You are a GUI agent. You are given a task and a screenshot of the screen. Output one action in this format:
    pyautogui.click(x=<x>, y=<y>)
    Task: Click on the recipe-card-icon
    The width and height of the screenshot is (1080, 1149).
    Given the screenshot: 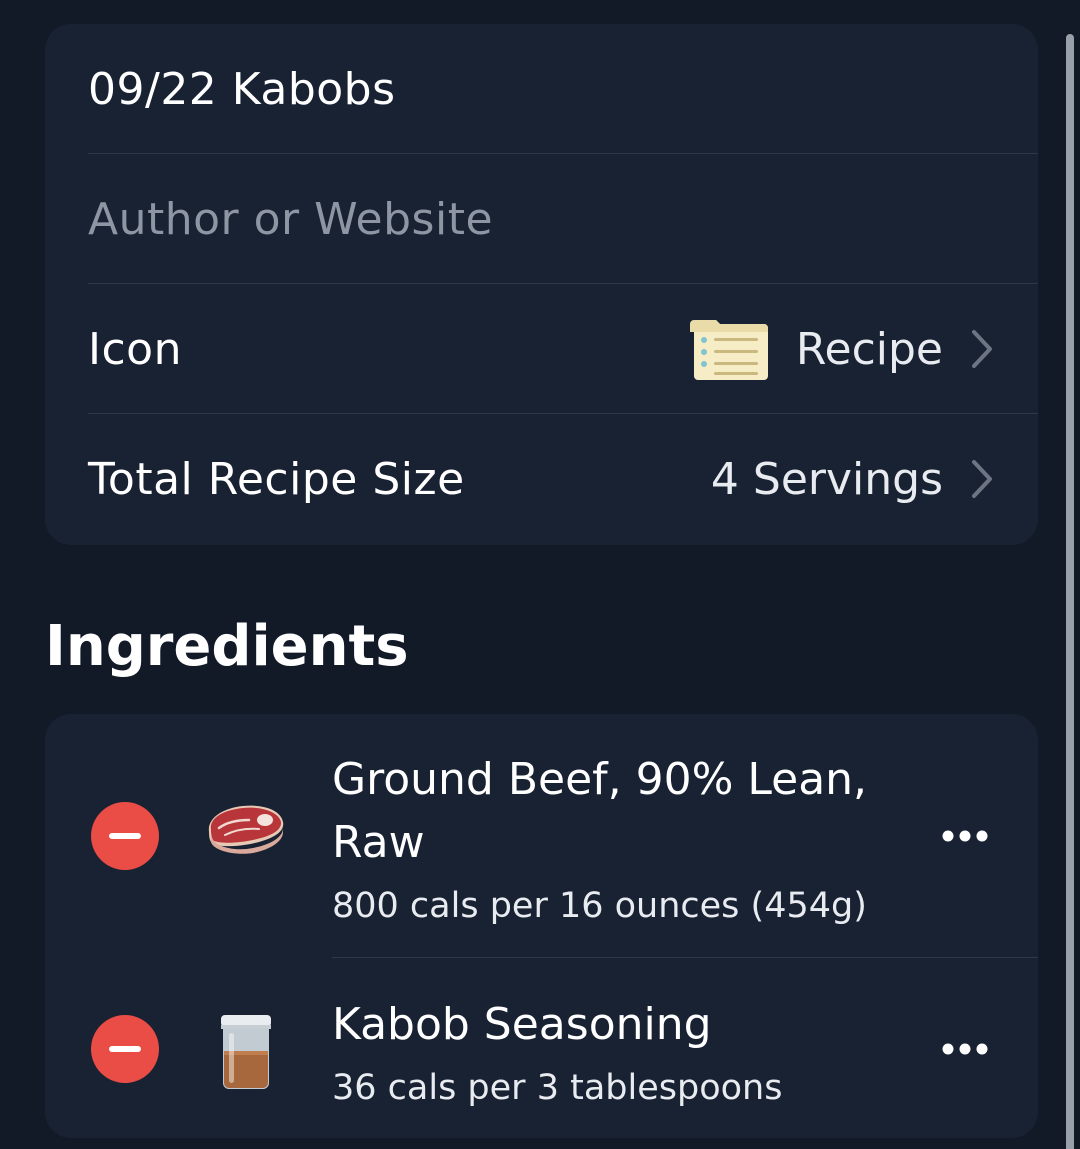 What is the action you would take?
    pyautogui.click(x=728, y=350)
    